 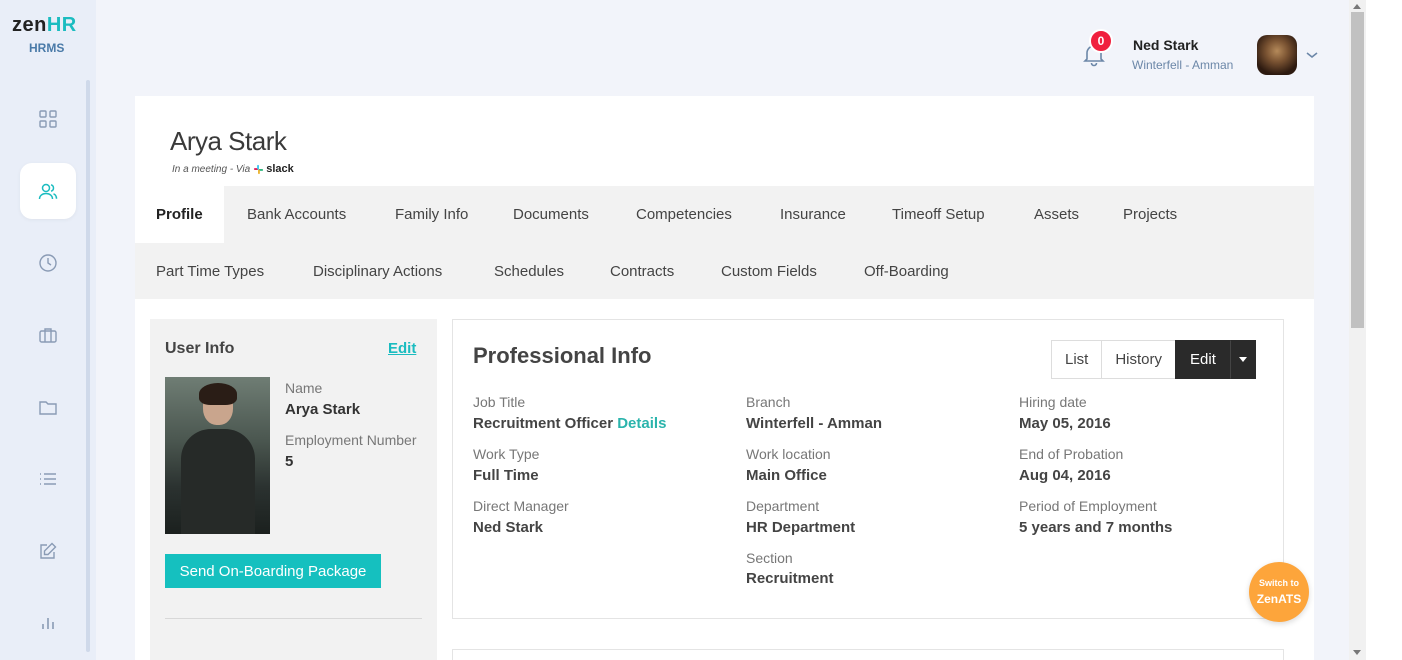 I want to click on sidebar-scrollbar, so click(x=88, y=366).